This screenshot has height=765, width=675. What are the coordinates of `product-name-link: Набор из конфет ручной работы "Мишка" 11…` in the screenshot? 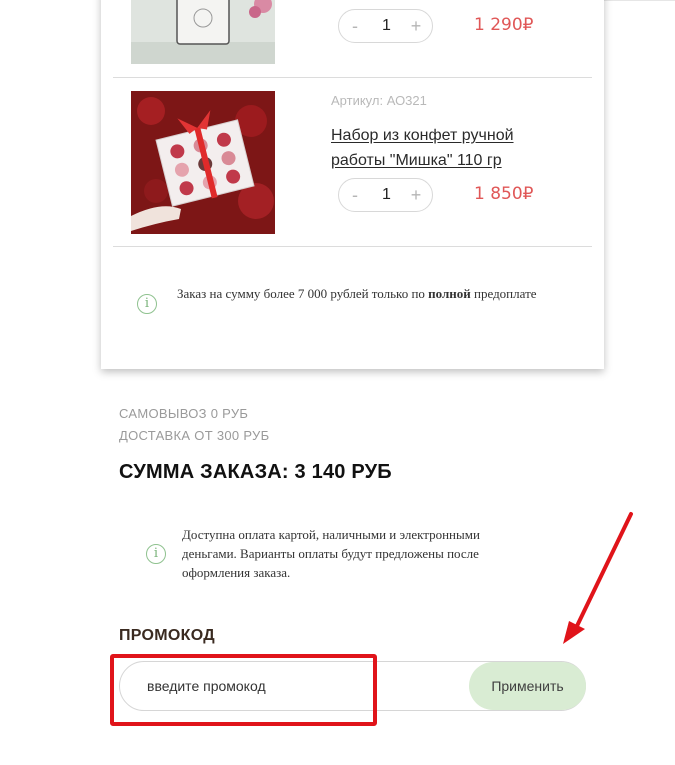 It's located at (436, 148).